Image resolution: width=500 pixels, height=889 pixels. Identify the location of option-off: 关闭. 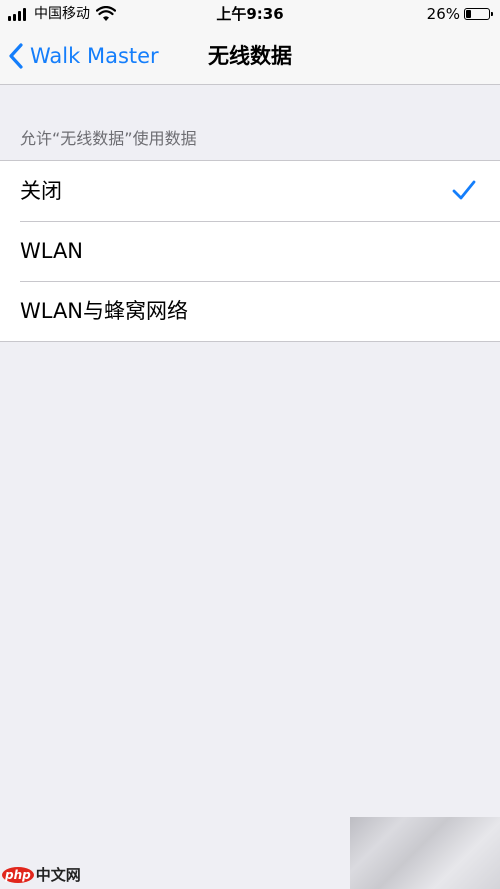
(250, 191).